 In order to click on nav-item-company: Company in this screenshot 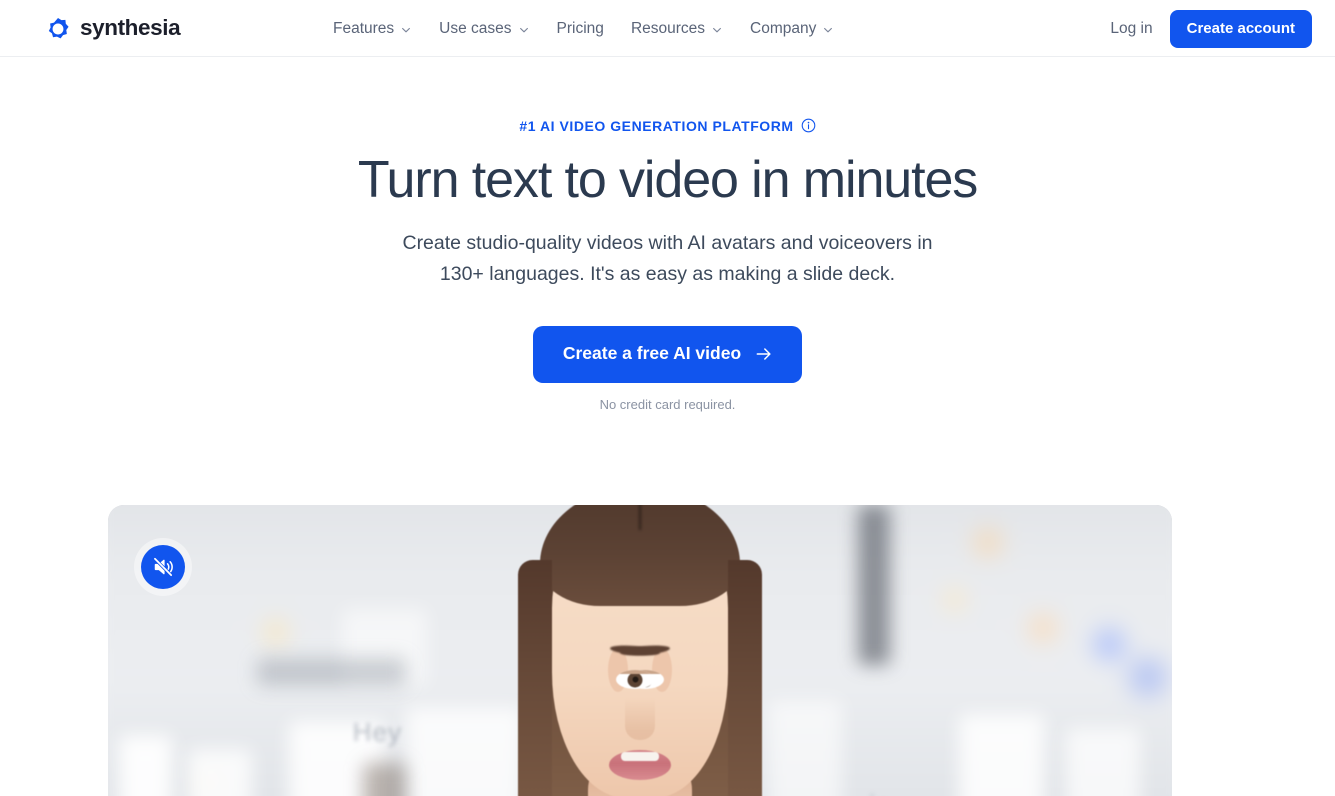, I will do `click(792, 29)`.